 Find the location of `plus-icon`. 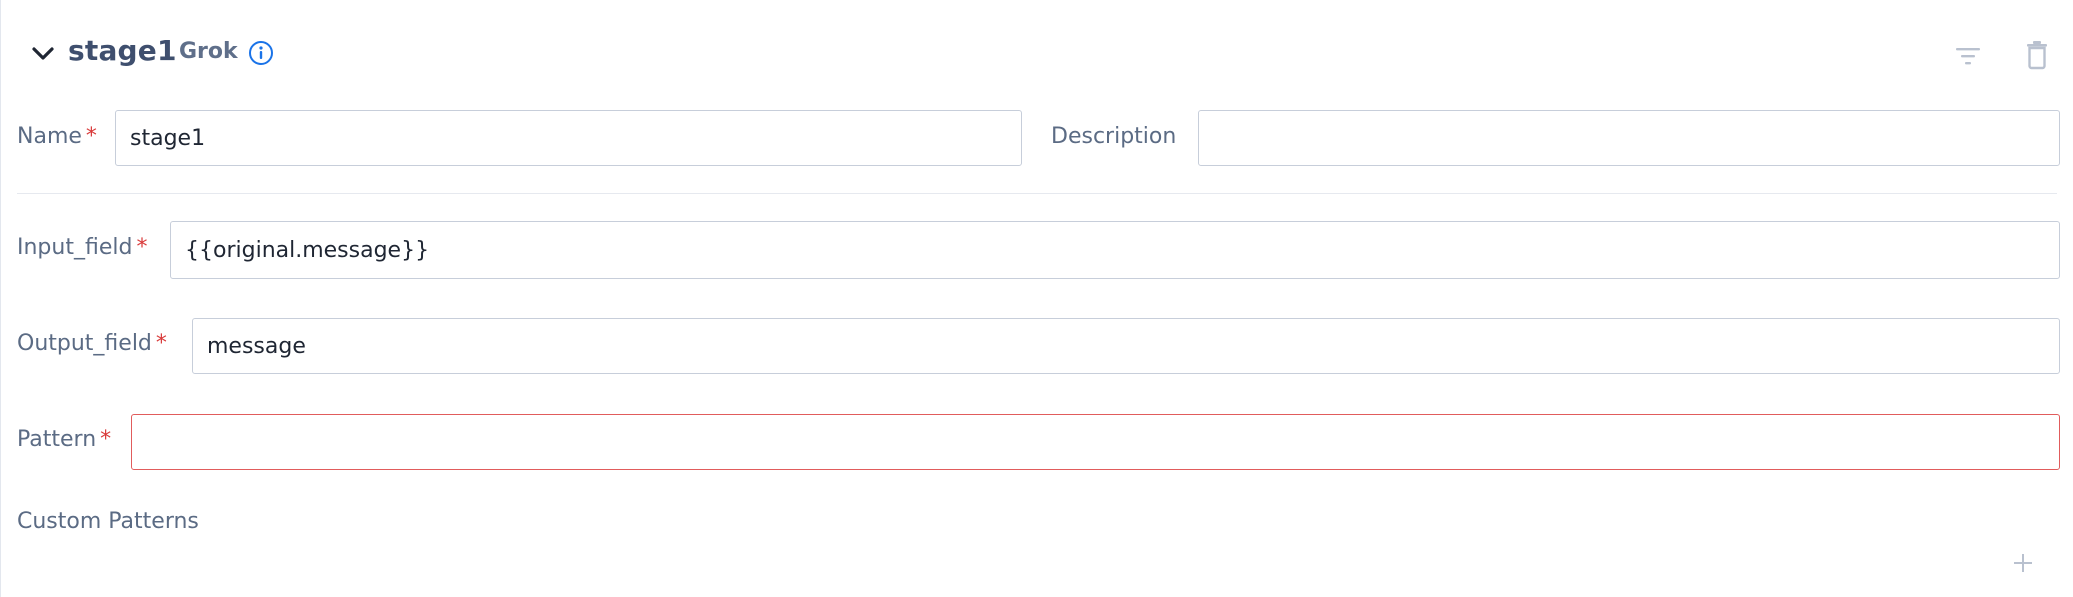

plus-icon is located at coordinates (2023, 563).